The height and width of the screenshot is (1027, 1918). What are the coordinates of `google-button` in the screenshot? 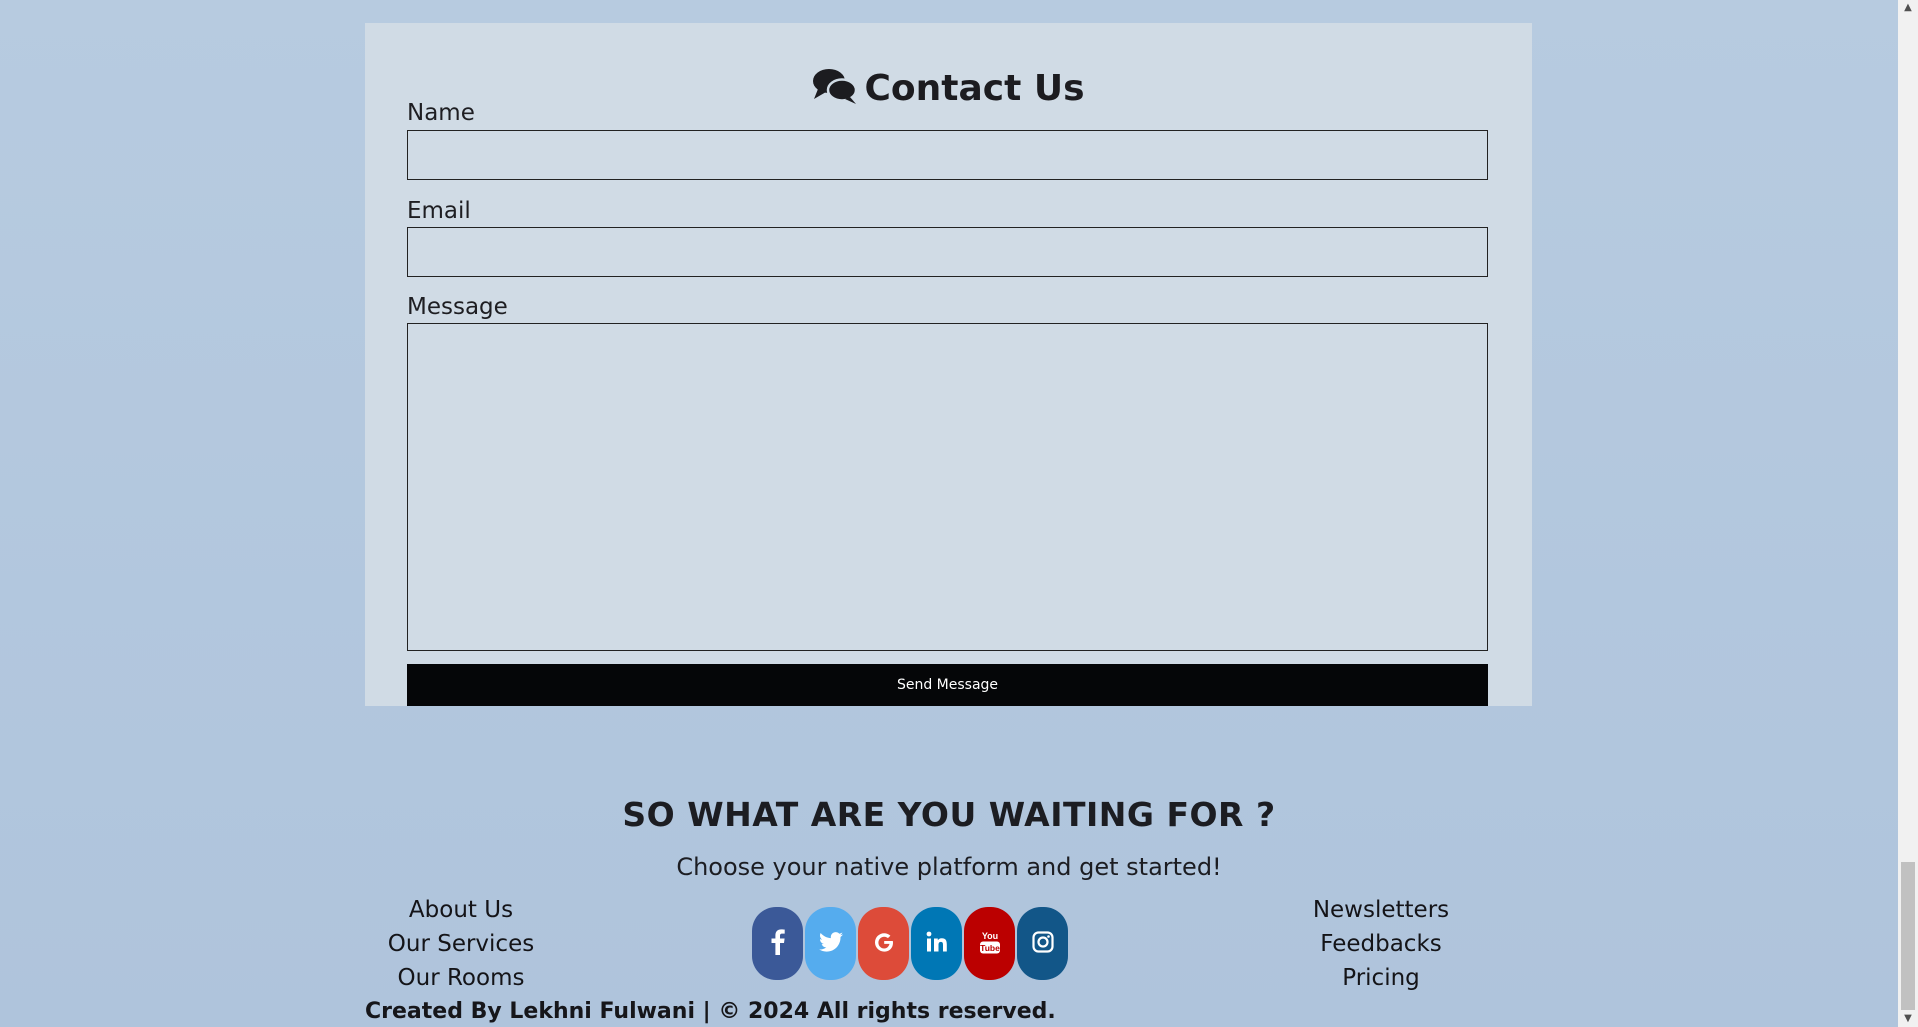 It's located at (883, 943).